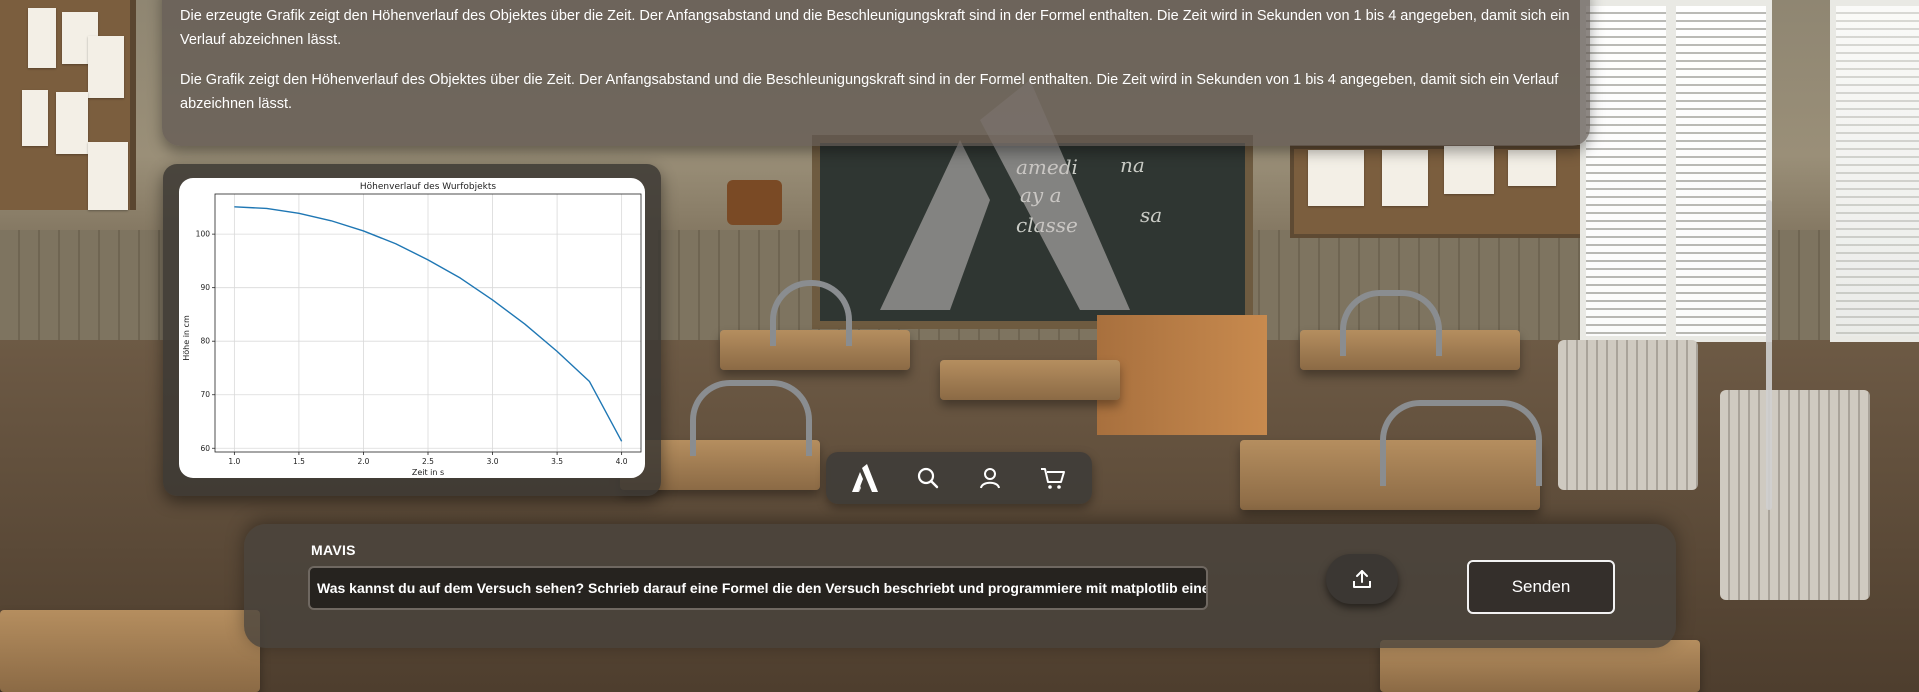  What do you see at coordinates (205, 287) in the screenshot?
I see `y-tick-label: 90` at bounding box center [205, 287].